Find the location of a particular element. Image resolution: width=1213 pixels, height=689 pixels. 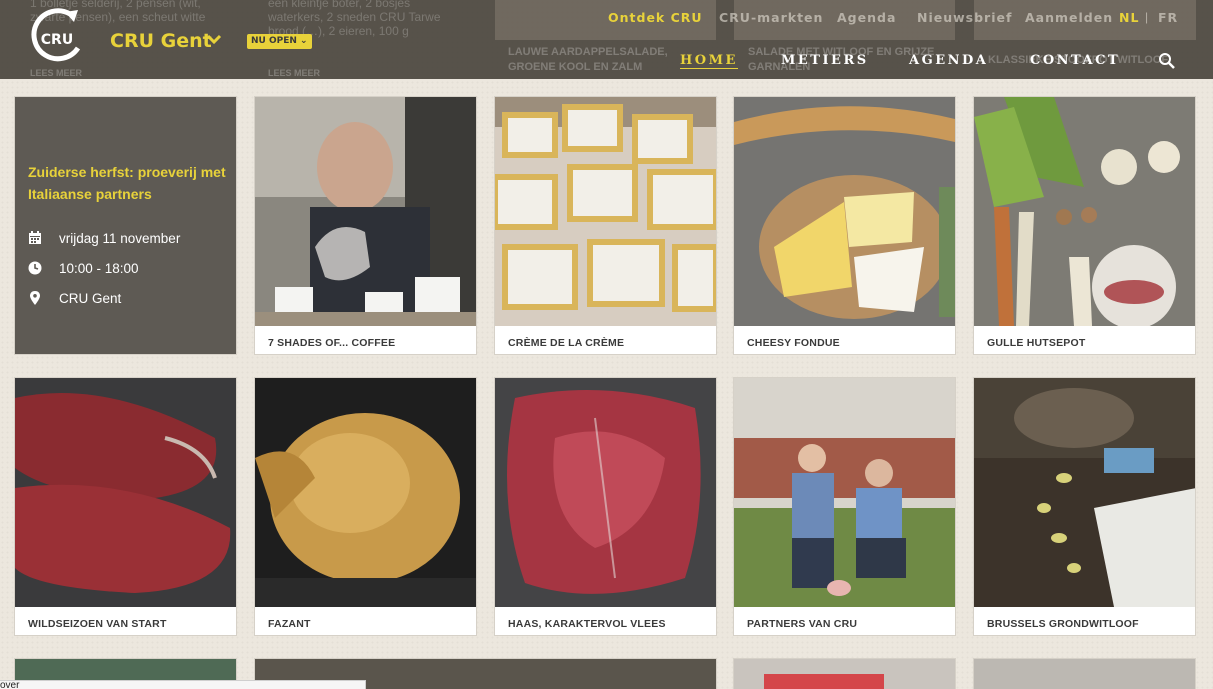

language-nl: NL is located at coordinates (1129, 17).